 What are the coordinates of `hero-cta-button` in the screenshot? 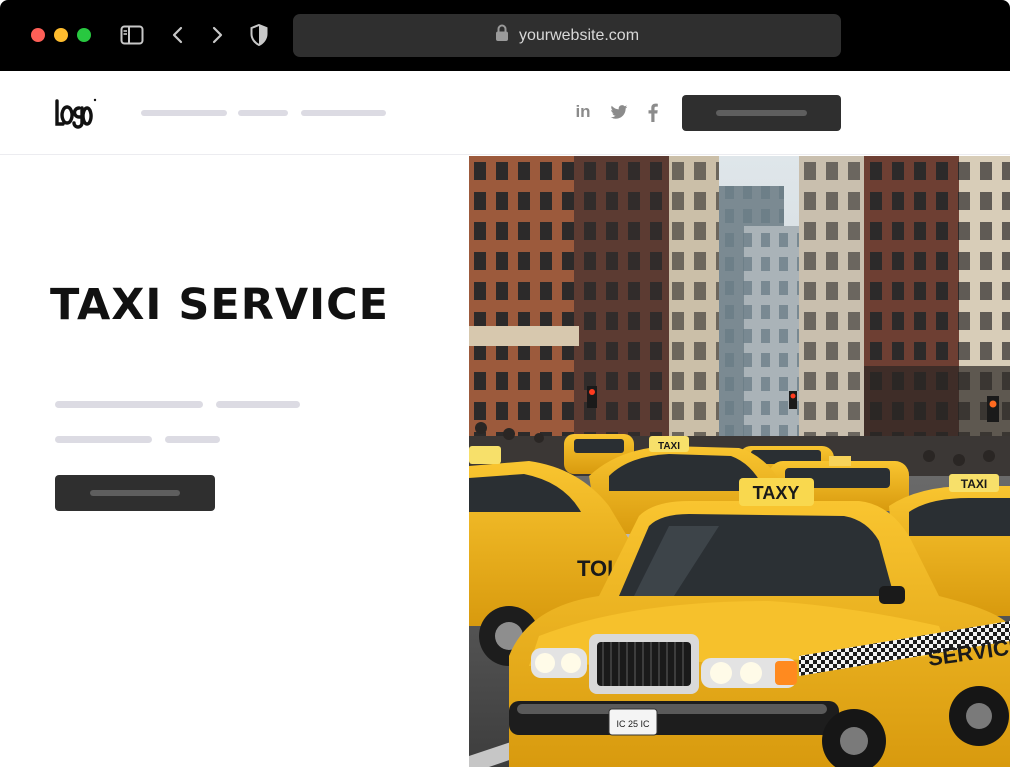 It's located at (135, 493).